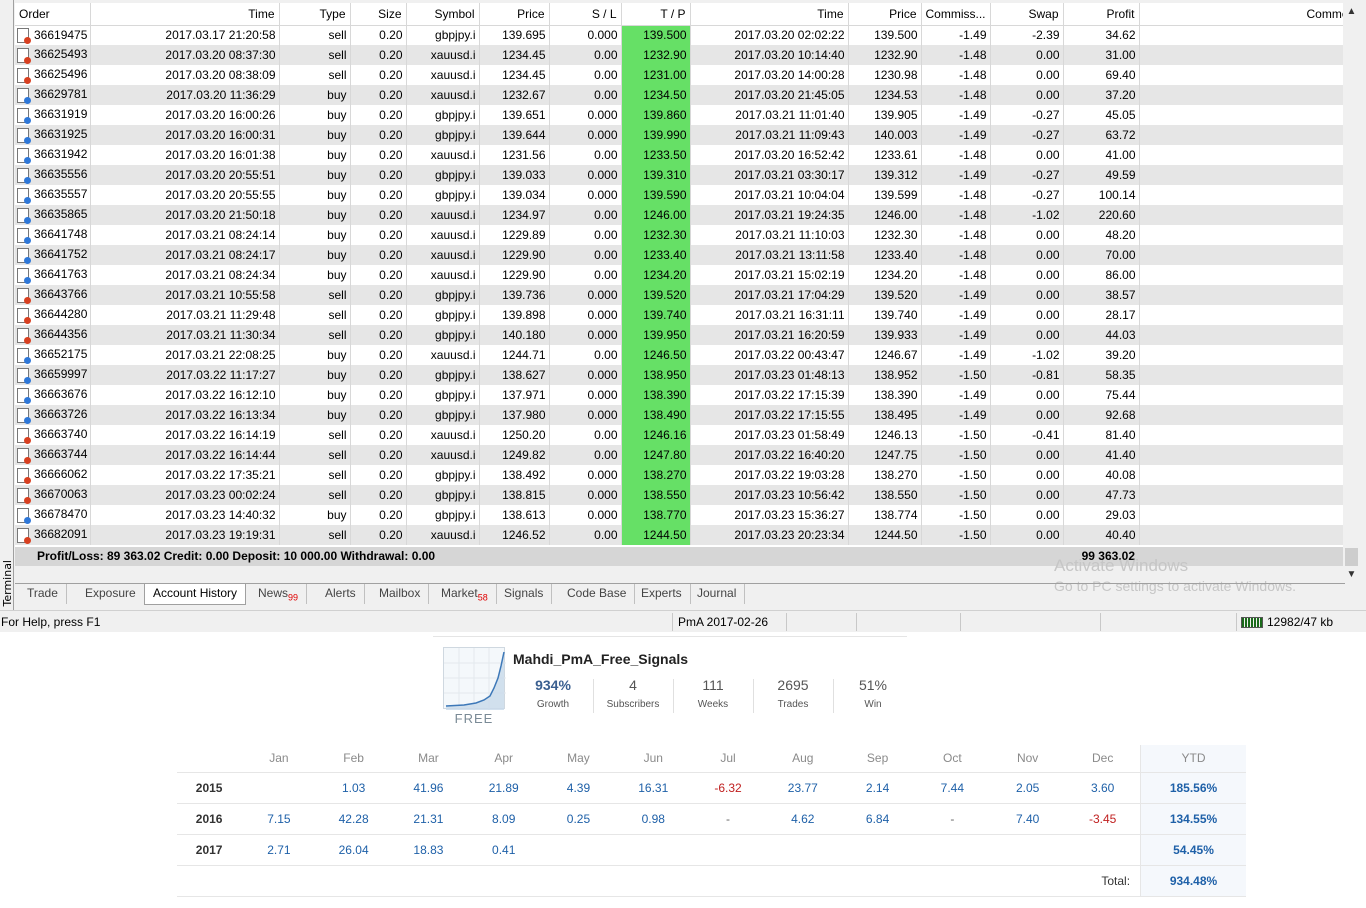 The width and height of the screenshot is (1366, 908). What do you see at coordinates (769, 295) in the screenshot?
I see `col-close-time-cell: 2017.03.21 17:04:29` at bounding box center [769, 295].